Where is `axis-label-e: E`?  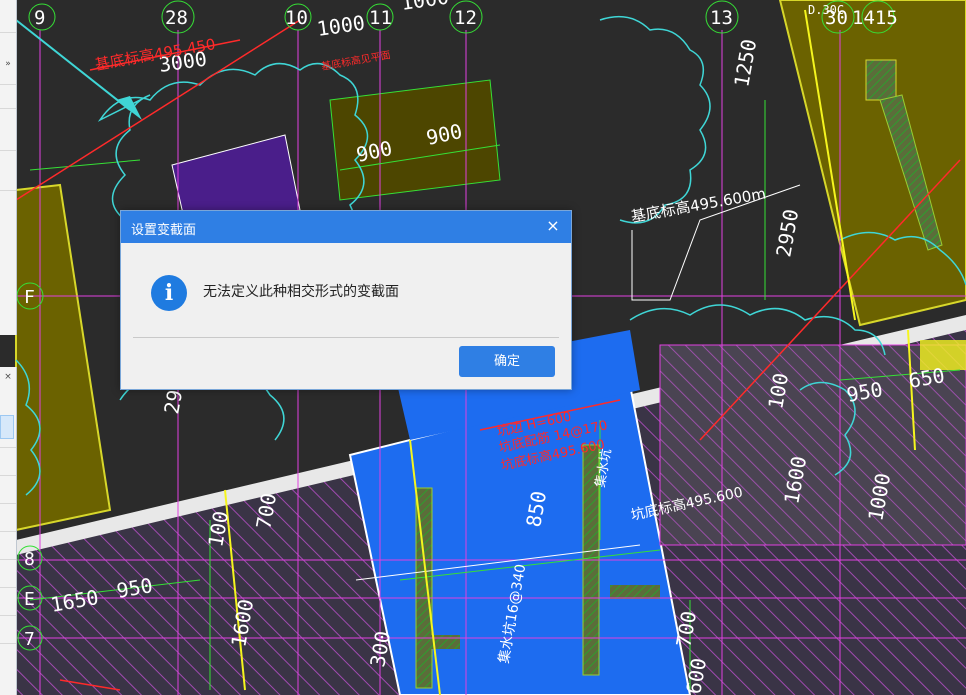 axis-label-e: E is located at coordinates (29, 599).